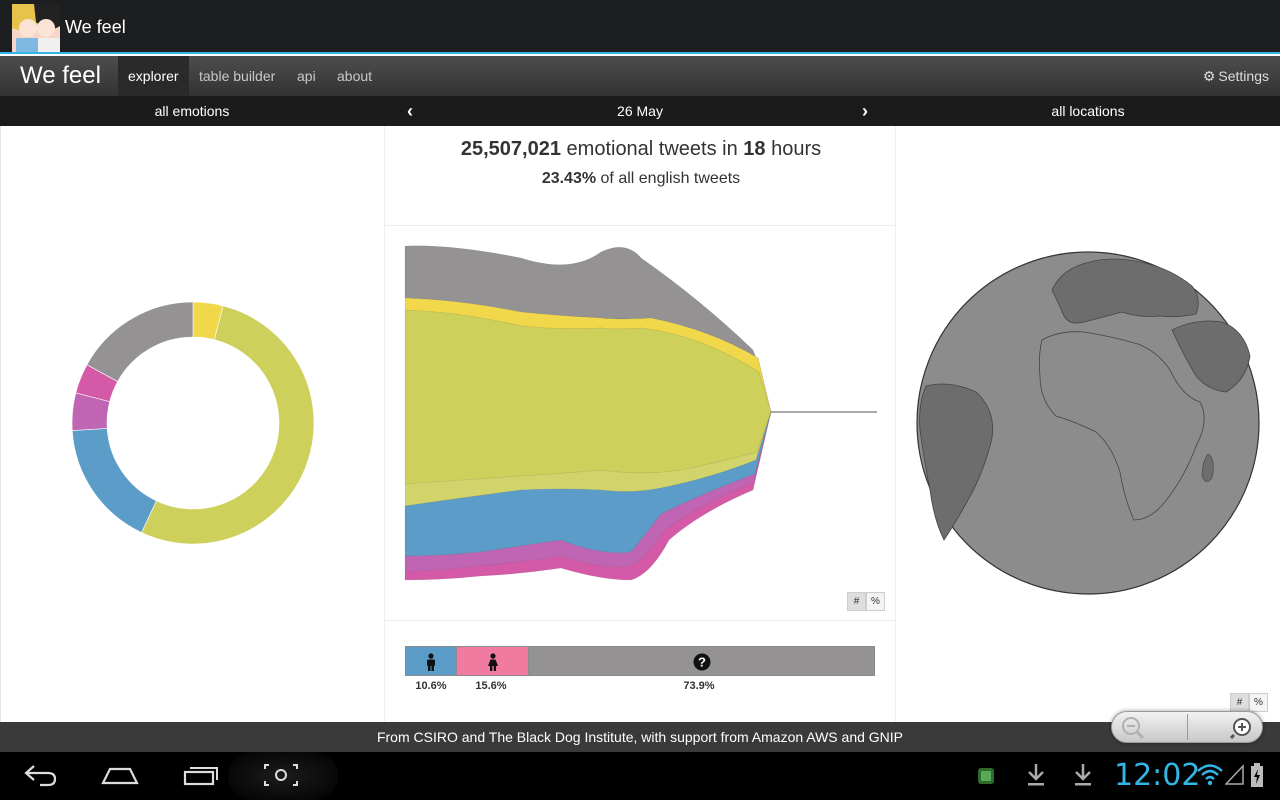 This screenshot has width=1280, height=800. I want to click on percent-line: 23.43% of all english tweets, so click(641, 179).